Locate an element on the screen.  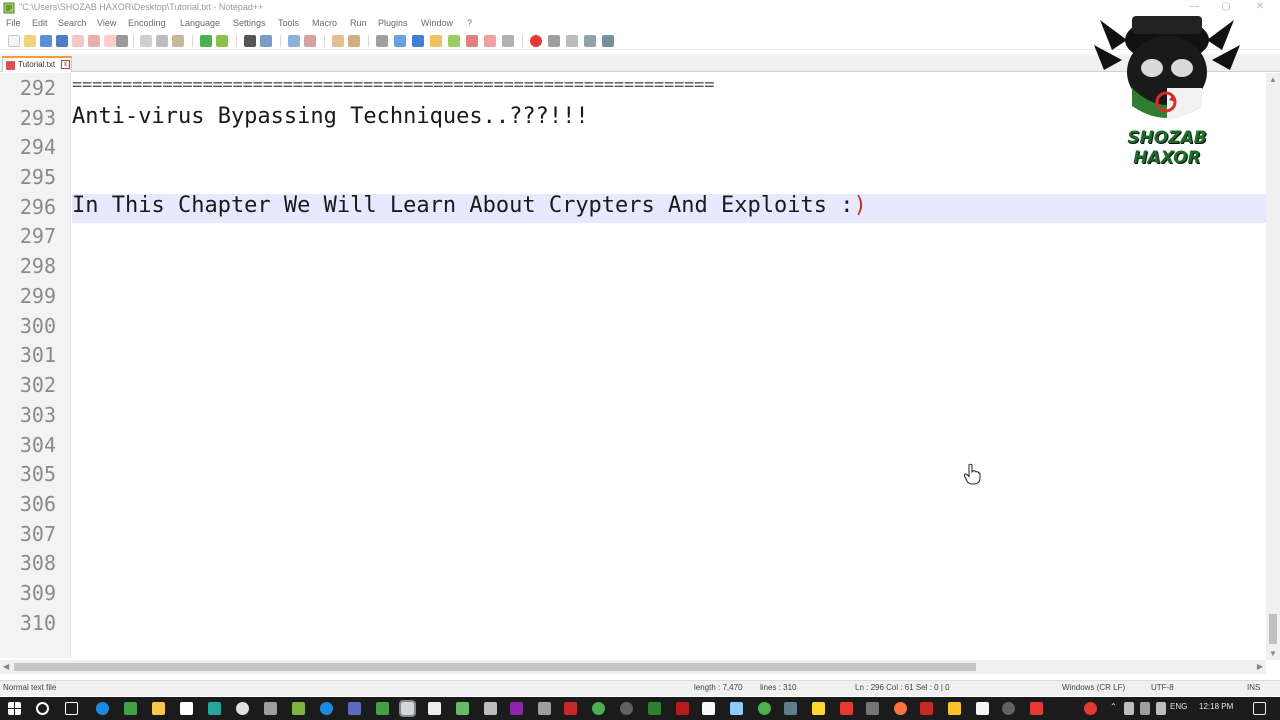
sync-horizontal-icon is located at coordinates (354, 41).